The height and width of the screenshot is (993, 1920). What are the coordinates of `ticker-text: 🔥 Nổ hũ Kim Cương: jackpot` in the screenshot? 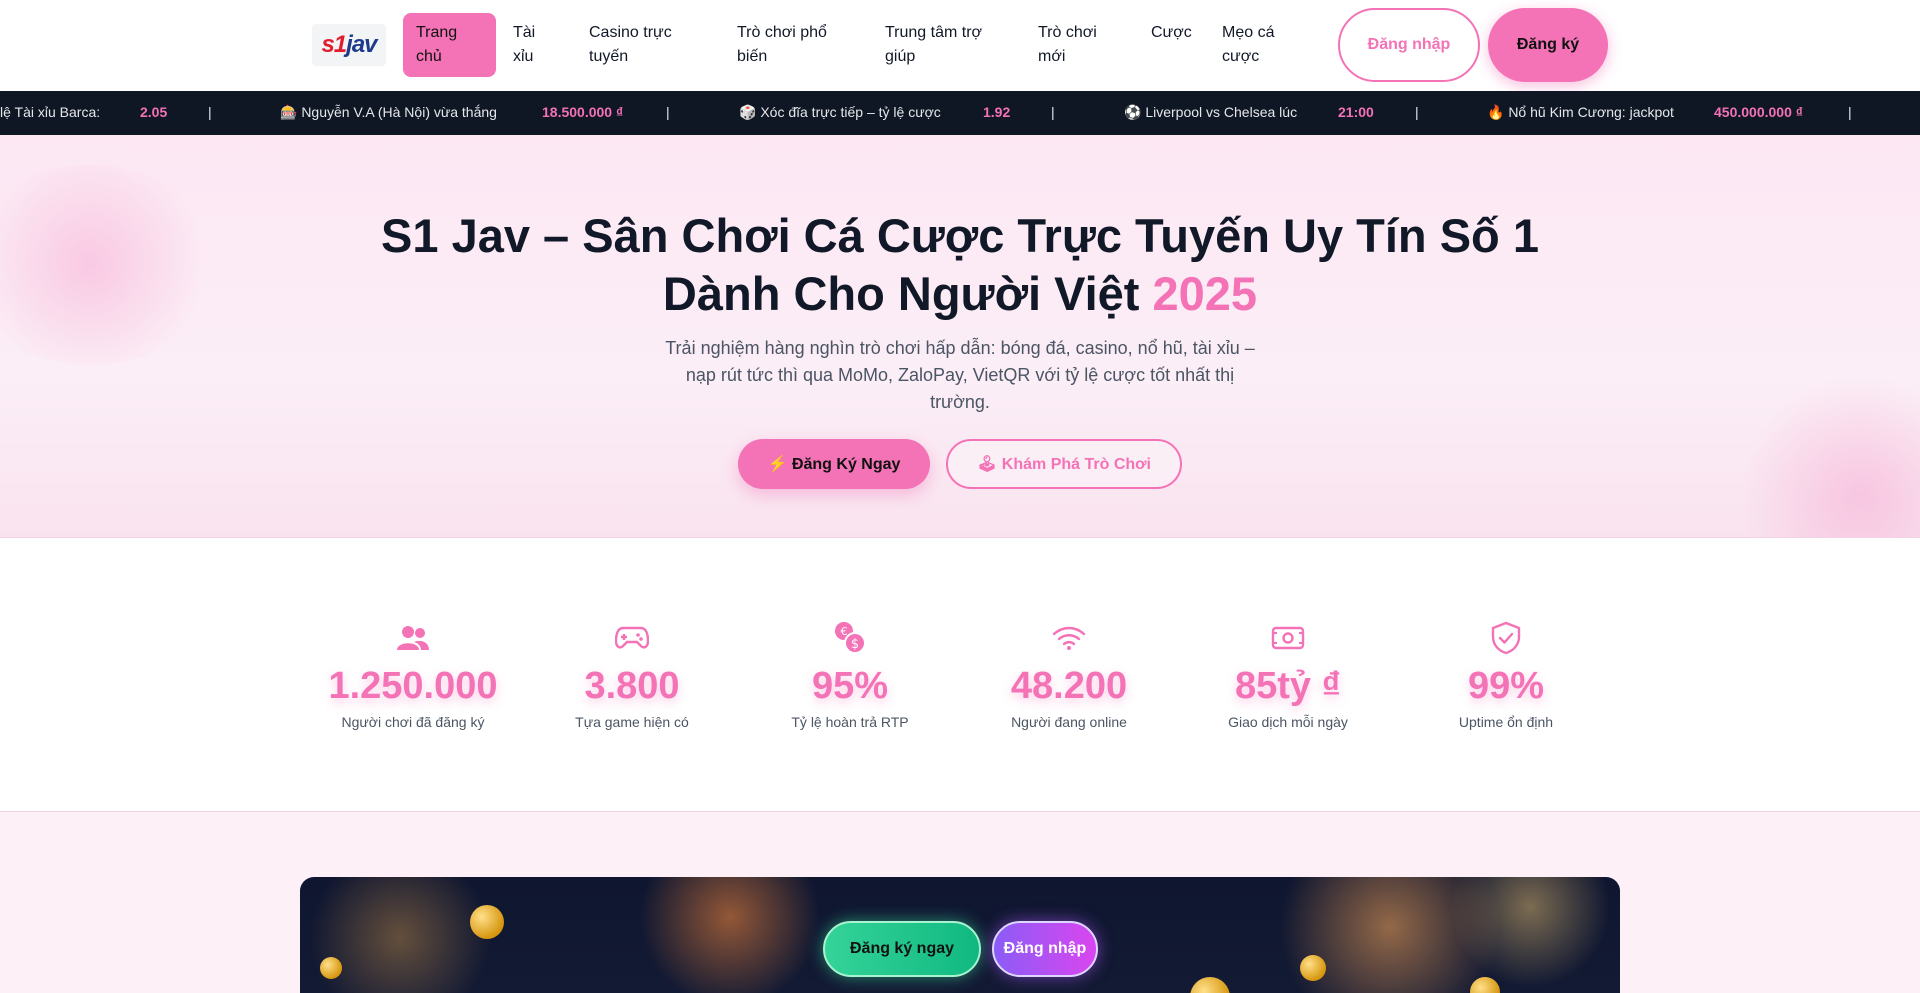 It's located at (1580, 112).